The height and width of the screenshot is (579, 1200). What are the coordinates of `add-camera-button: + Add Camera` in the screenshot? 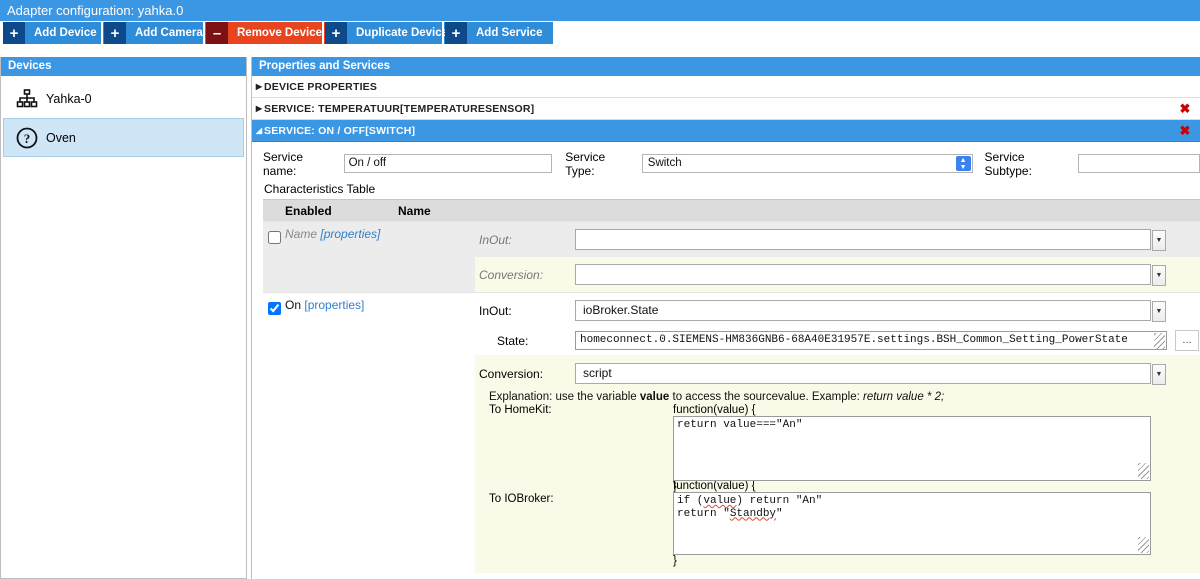 It's located at (159, 33).